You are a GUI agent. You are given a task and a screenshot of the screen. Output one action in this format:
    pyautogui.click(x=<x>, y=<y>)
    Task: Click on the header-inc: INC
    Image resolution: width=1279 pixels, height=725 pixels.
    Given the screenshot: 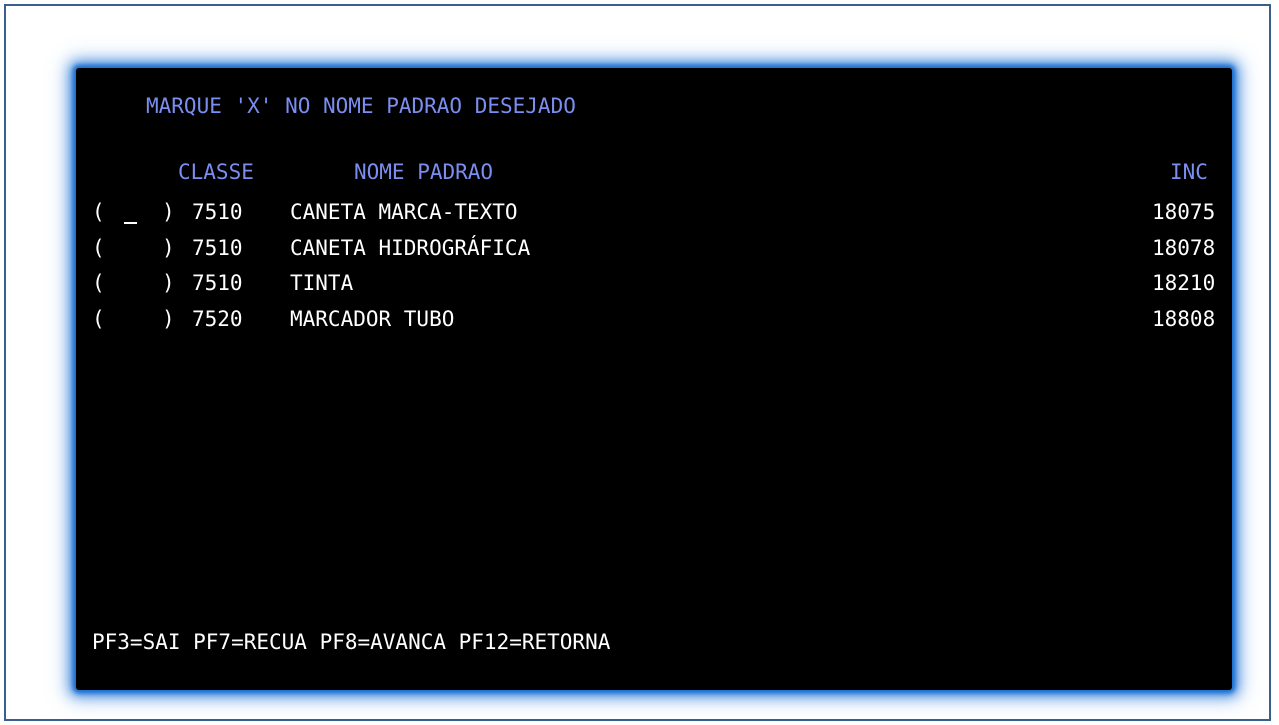 What is the action you would take?
    pyautogui.click(x=1189, y=172)
    